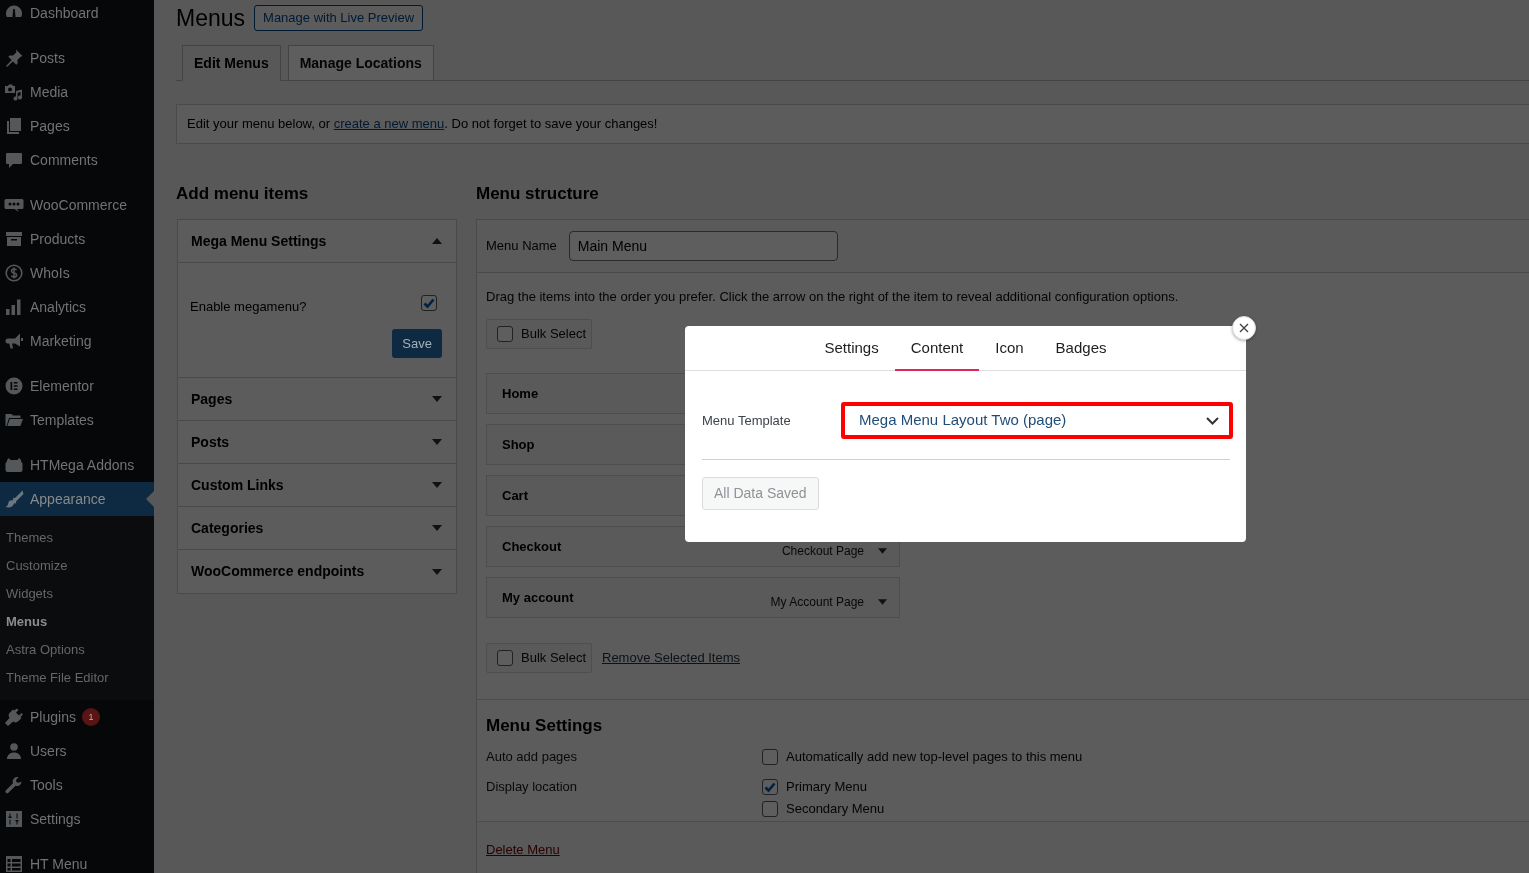  What do you see at coordinates (817, 601) in the screenshot?
I see `menu-item-type: My Account Page` at bounding box center [817, 601].